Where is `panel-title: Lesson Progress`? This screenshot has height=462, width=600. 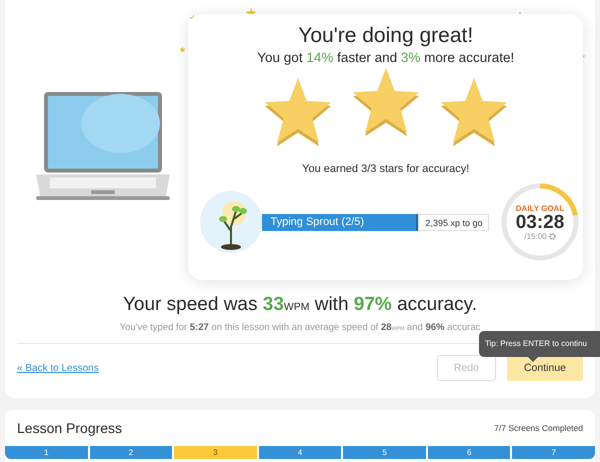
panel-title: Lesson Progress is located at coordinates (69, 428).